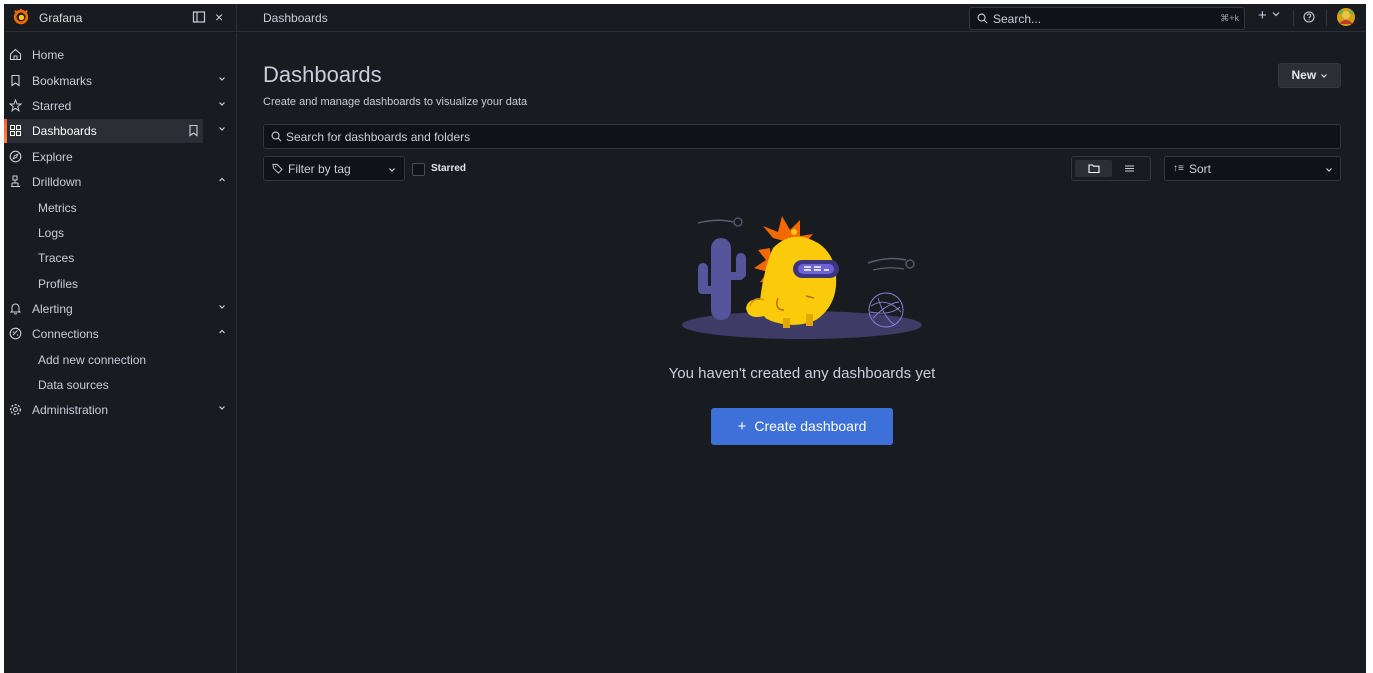 The width and height of the screenshot is (1373, 673). What do you see at coordinates (70, 410) in the screenshot?
I see `sidebar-item-label: Administration` at bounding box center [70, 410].